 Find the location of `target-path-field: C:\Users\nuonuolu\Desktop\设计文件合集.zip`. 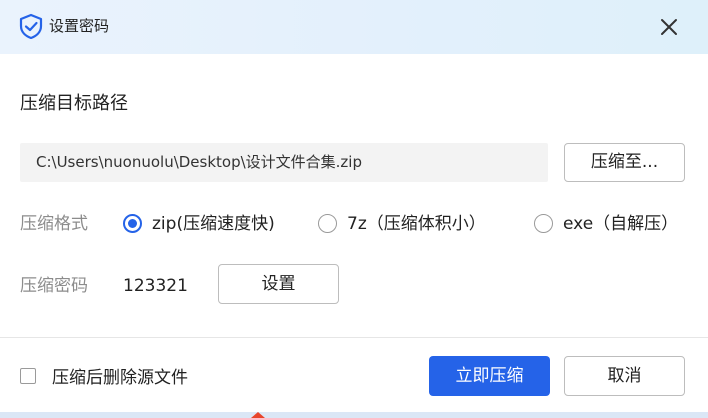

target-path-field: C:\Users\nuonuolu\Desktop\设计文件合集.zip is located at coordinates (284, 162).